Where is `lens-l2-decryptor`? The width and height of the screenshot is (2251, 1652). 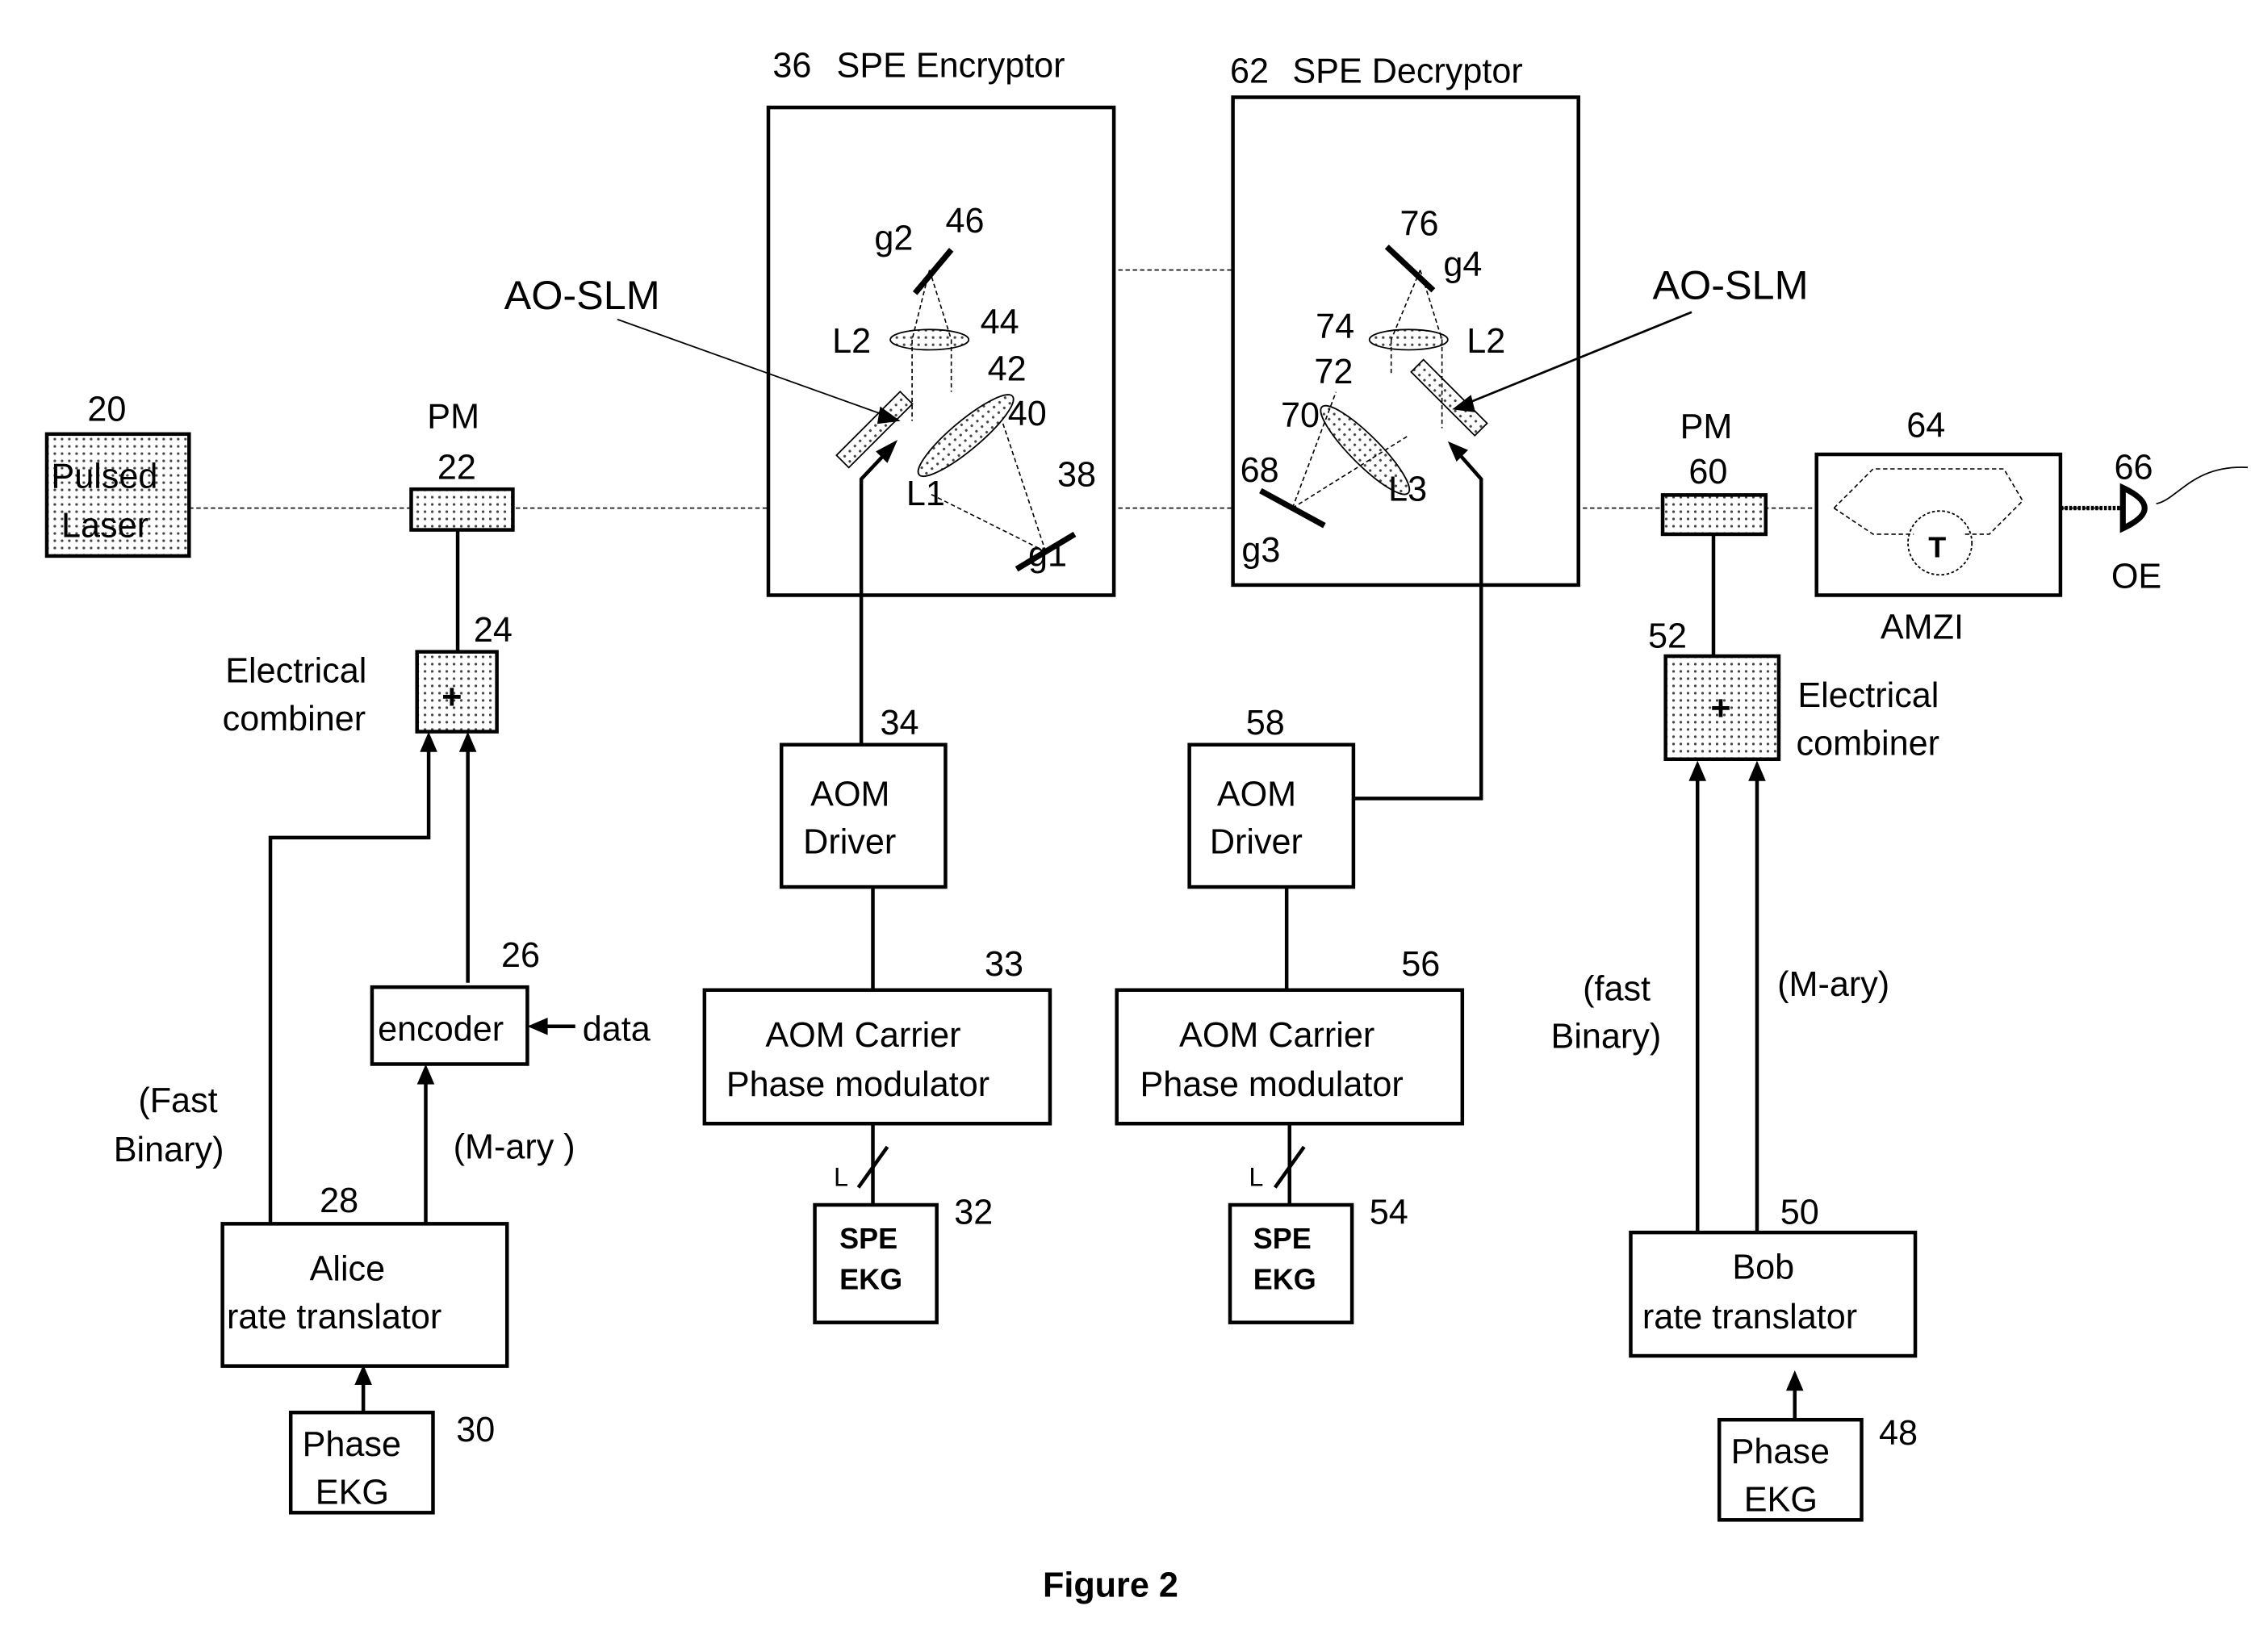 lens-l2-decryptor is located at coordinates (1408, 339).